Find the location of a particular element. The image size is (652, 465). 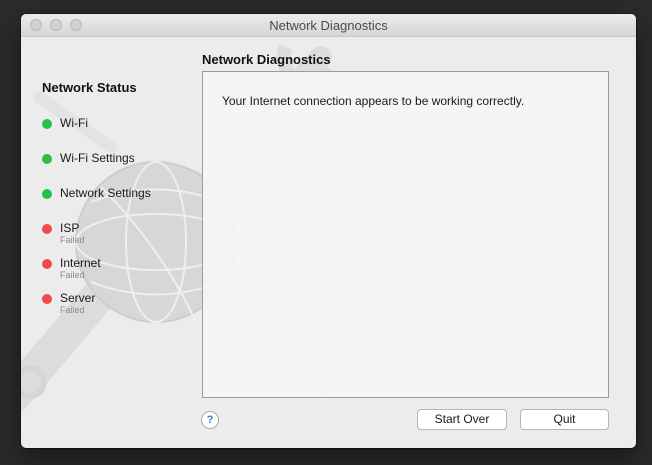

quit-button: Quit is located at coordinates (564, 419).